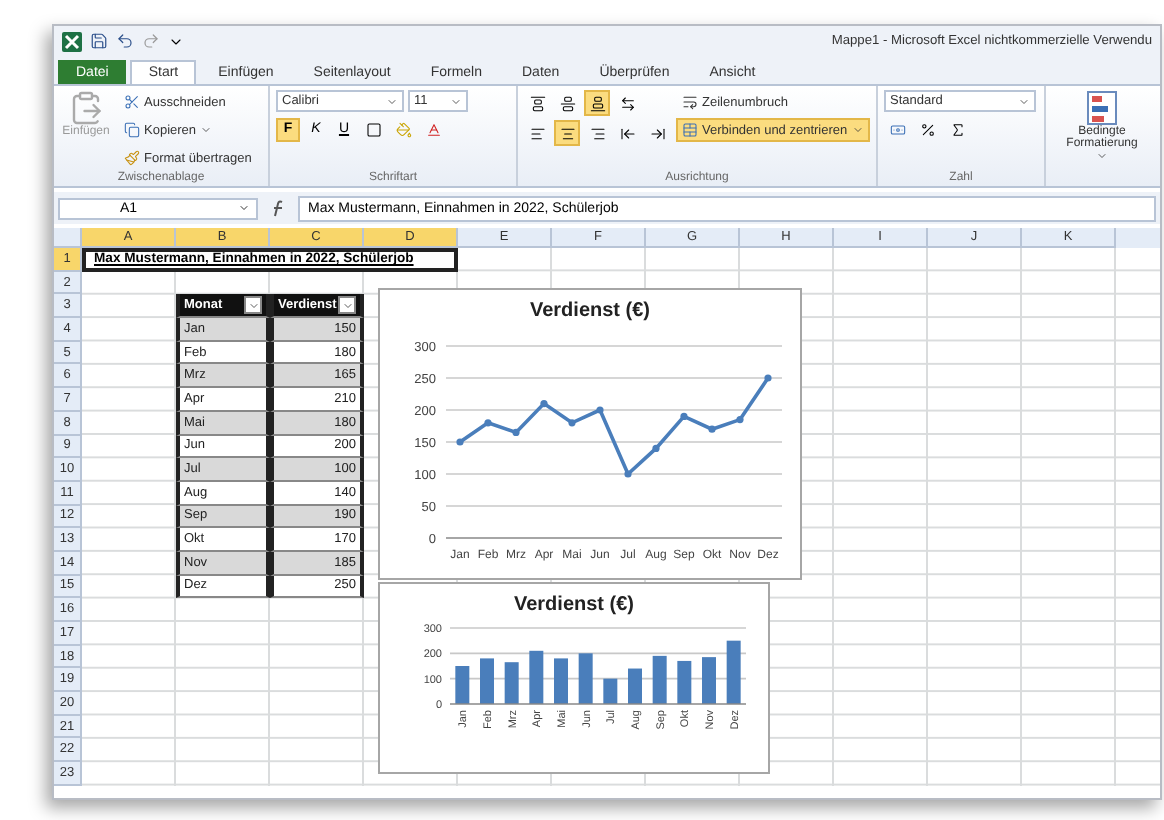  What do you see at coordinates (99, 41) in the screenshot?
I see `save-icon` at bounding box center [99, 41].